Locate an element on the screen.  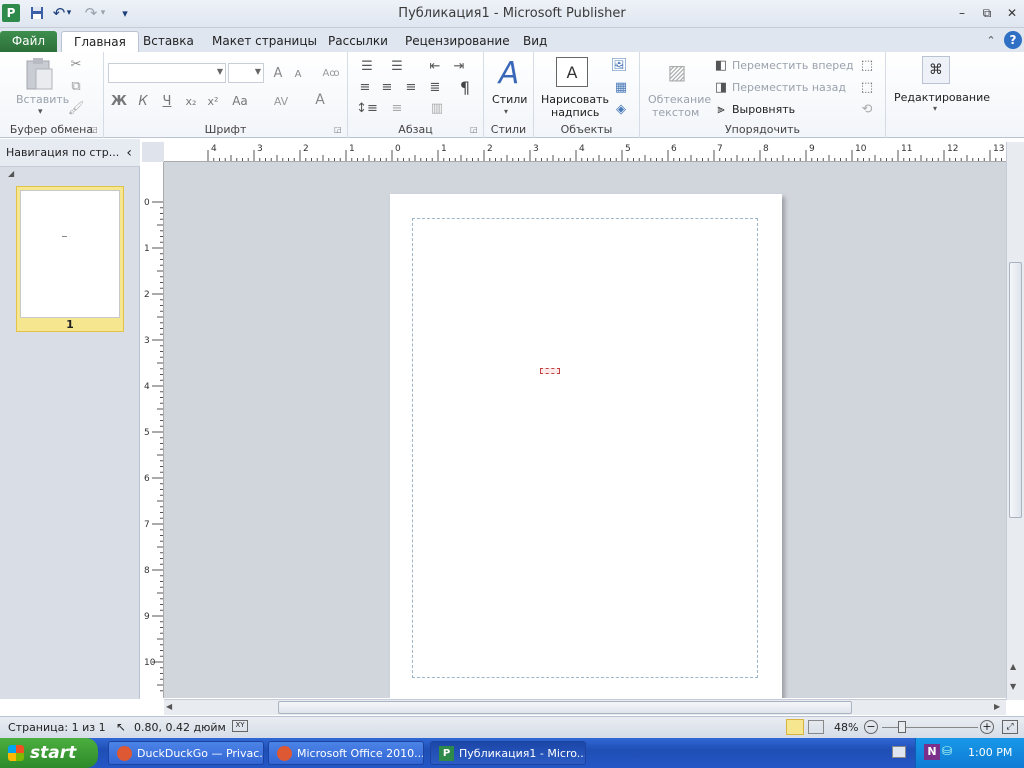
wrap-text-label-line2: текстом is located at coordinates (675, 112).